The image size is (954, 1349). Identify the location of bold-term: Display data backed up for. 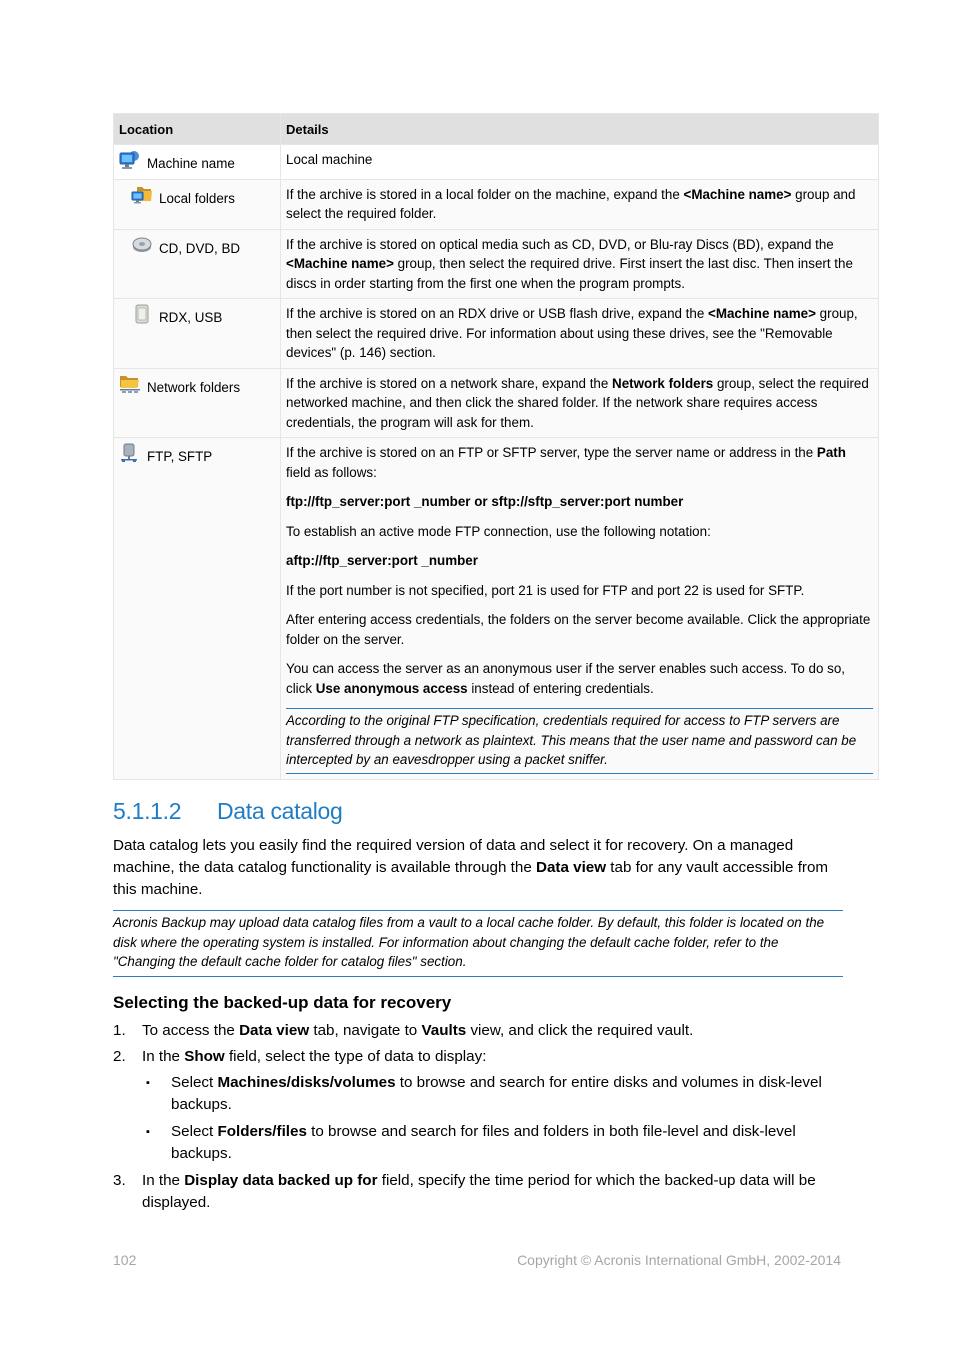
(281, 1180).